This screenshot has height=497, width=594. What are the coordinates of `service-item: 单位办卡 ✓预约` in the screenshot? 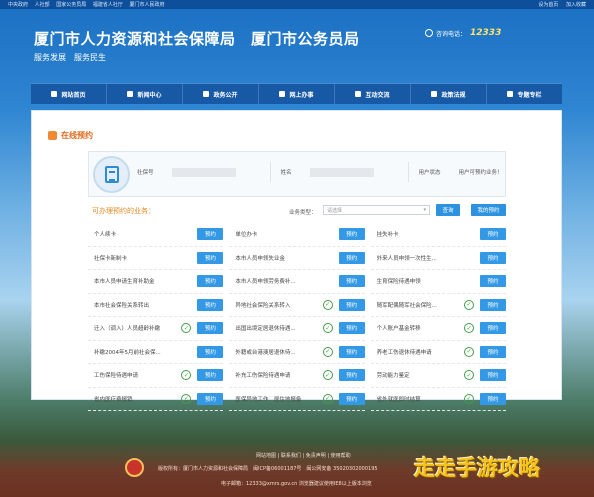 It's located at (297, 235).